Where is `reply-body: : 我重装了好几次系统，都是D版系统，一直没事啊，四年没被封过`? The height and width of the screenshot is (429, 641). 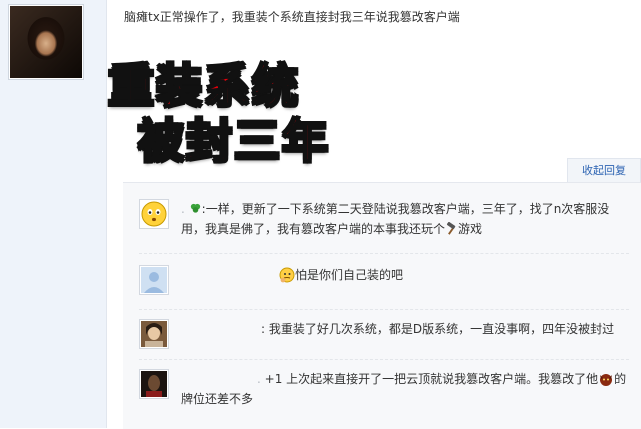 reply-body: : 我重装了好几次系统，都是D版系统，一直没事啊，四年没被封过 is located at coordinates (438, 329).